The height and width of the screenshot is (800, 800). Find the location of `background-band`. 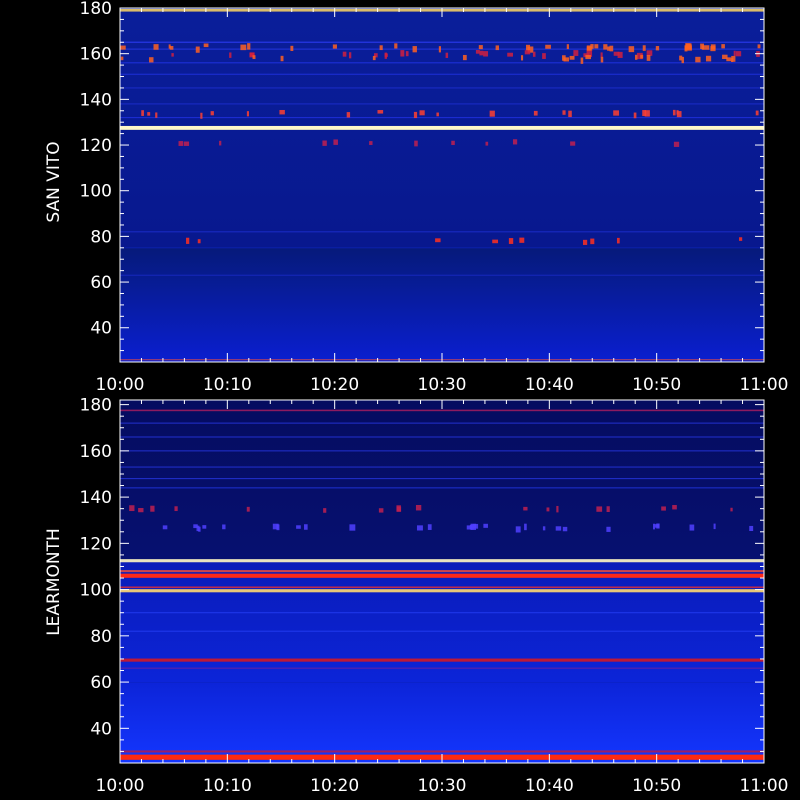

background-band is located at coordinates (442, 304).